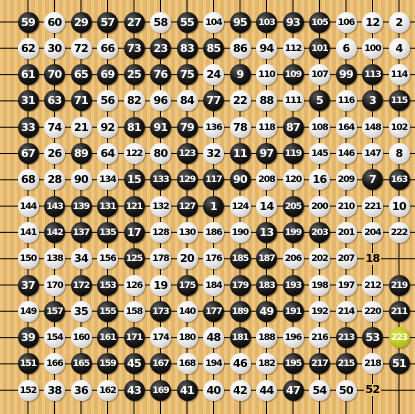 This screenshot has height=414, width=415. What do you see at coordinates (293, 206) in the screenshot?
I see `black-stone: 205` at bounding box center [293, 206].